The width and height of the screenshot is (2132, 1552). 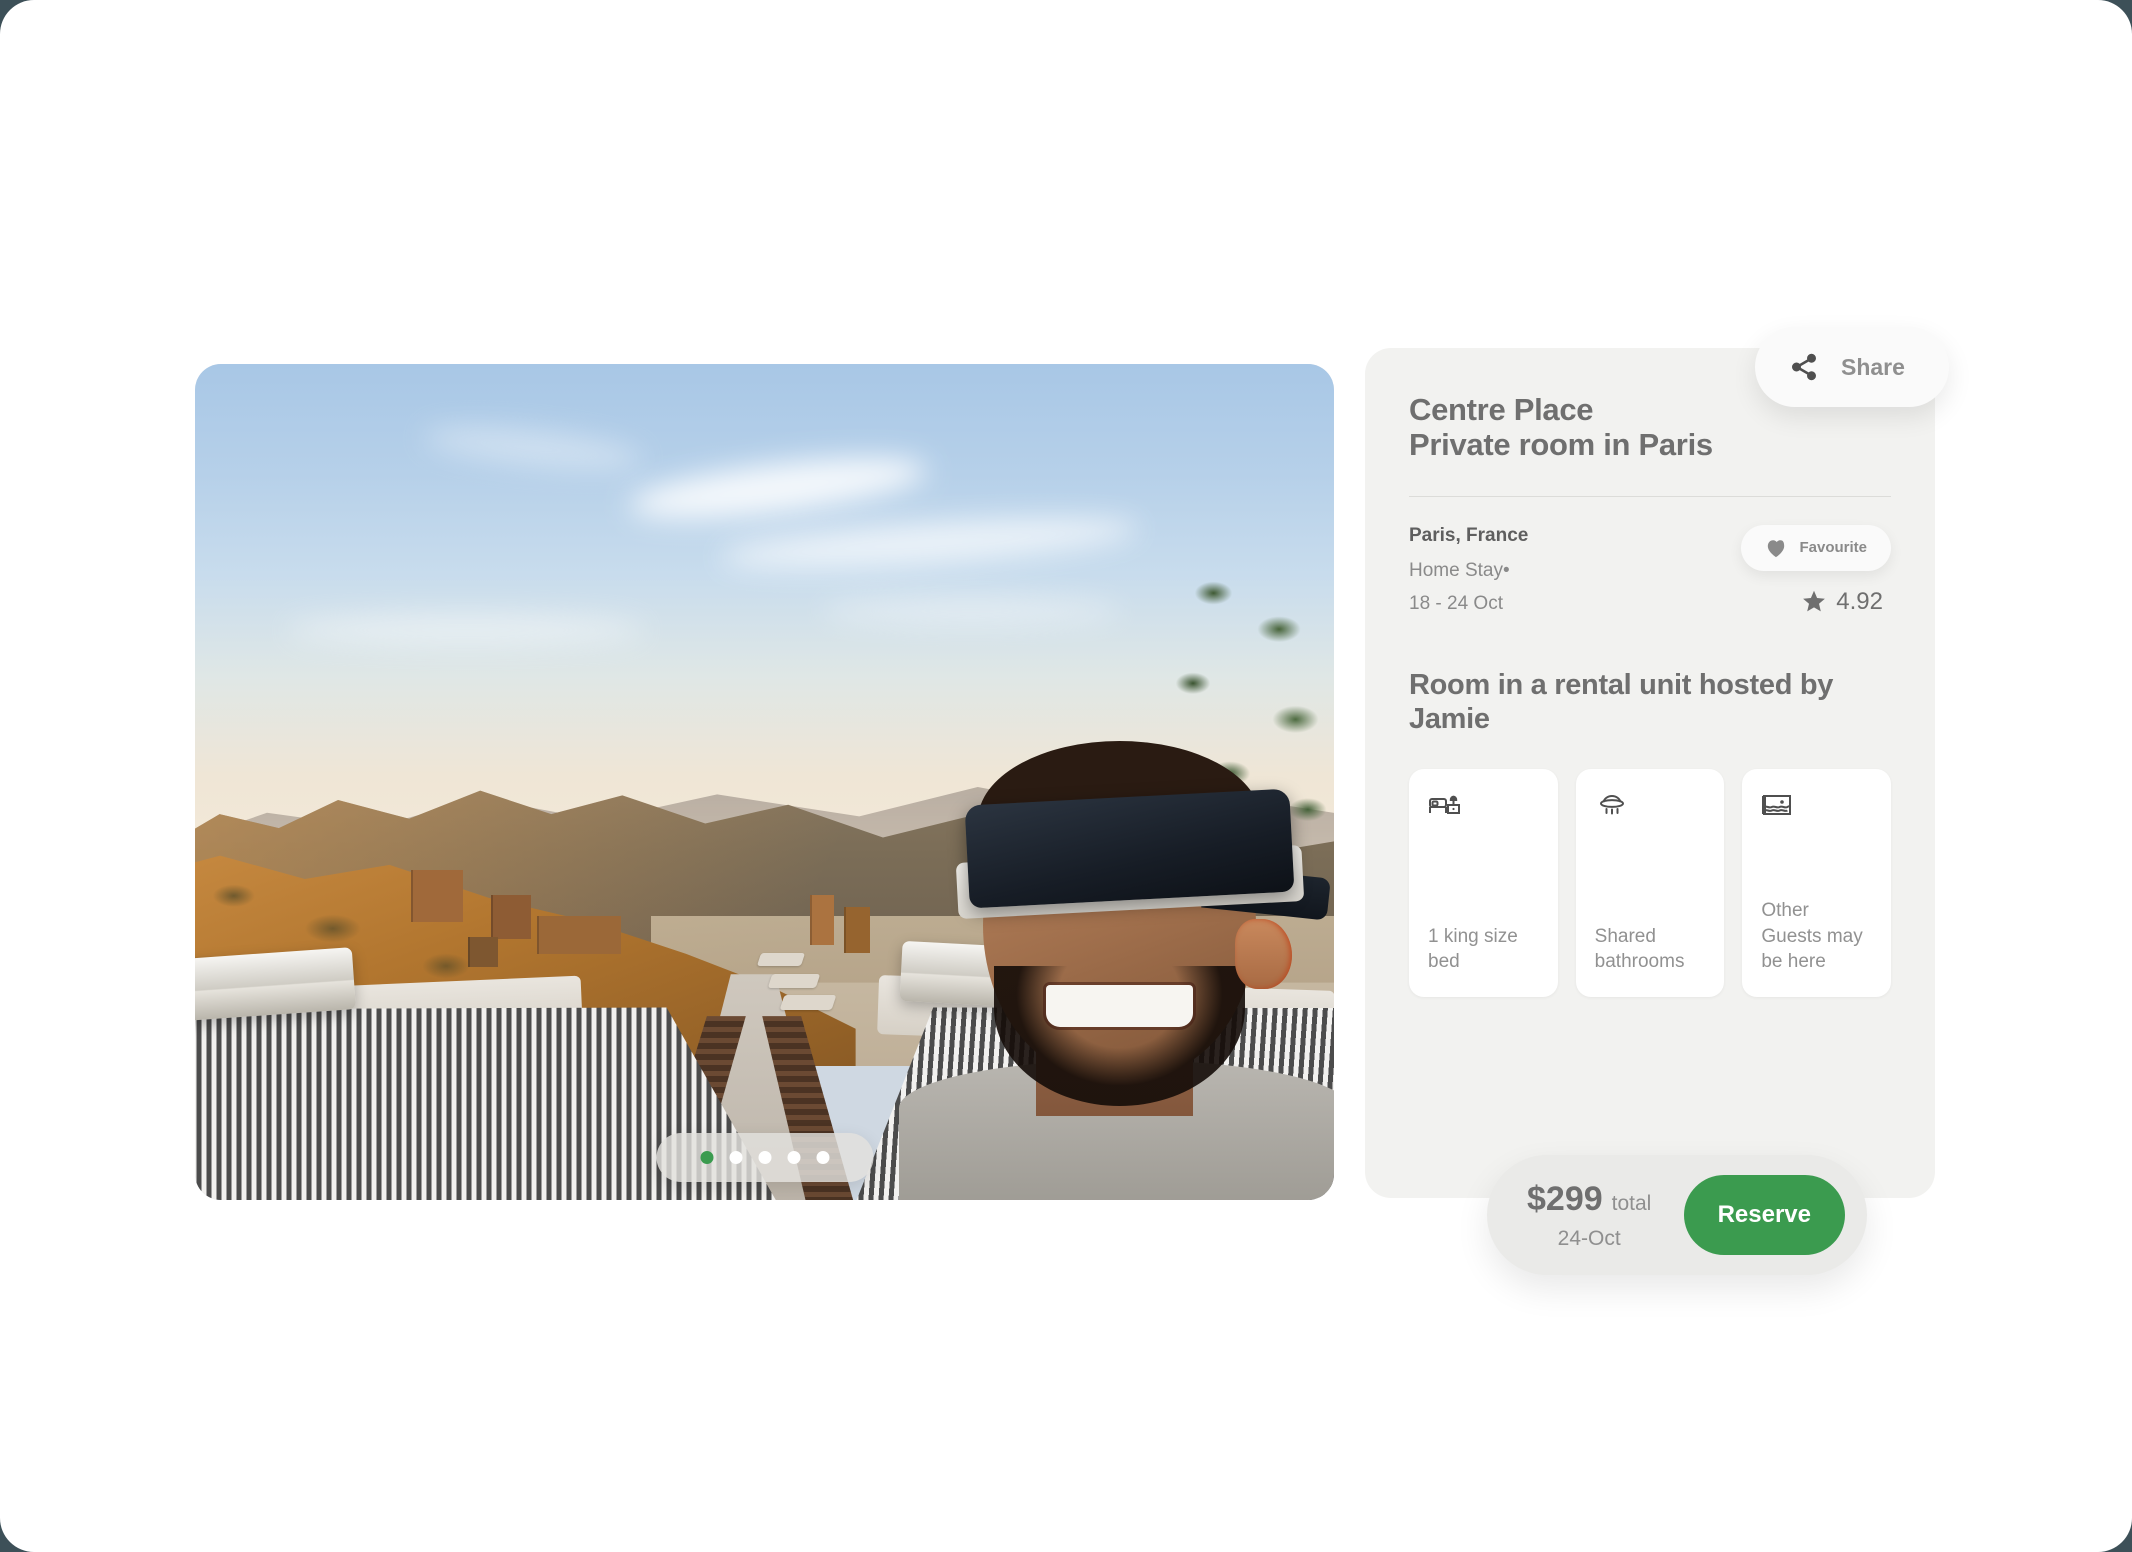 What do you see at coordinates (1106, 966) in the screenshot?
I see `person-with-vr-headset` at bounding box center [1106, 966].